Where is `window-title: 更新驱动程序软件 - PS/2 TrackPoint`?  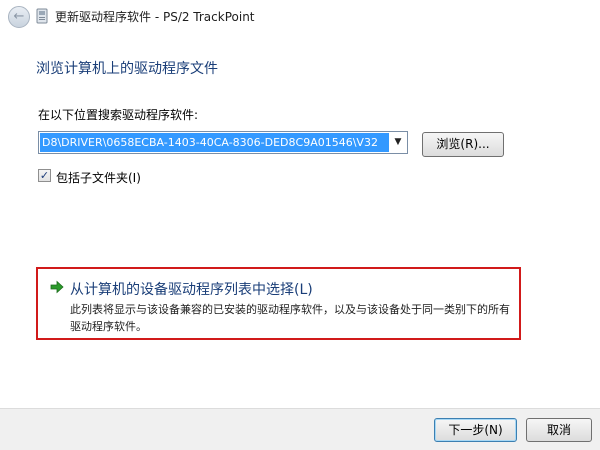
window-title: 更新驱动程序软件 - PS/2 TrackPoint is located at coordinates (155, 17).